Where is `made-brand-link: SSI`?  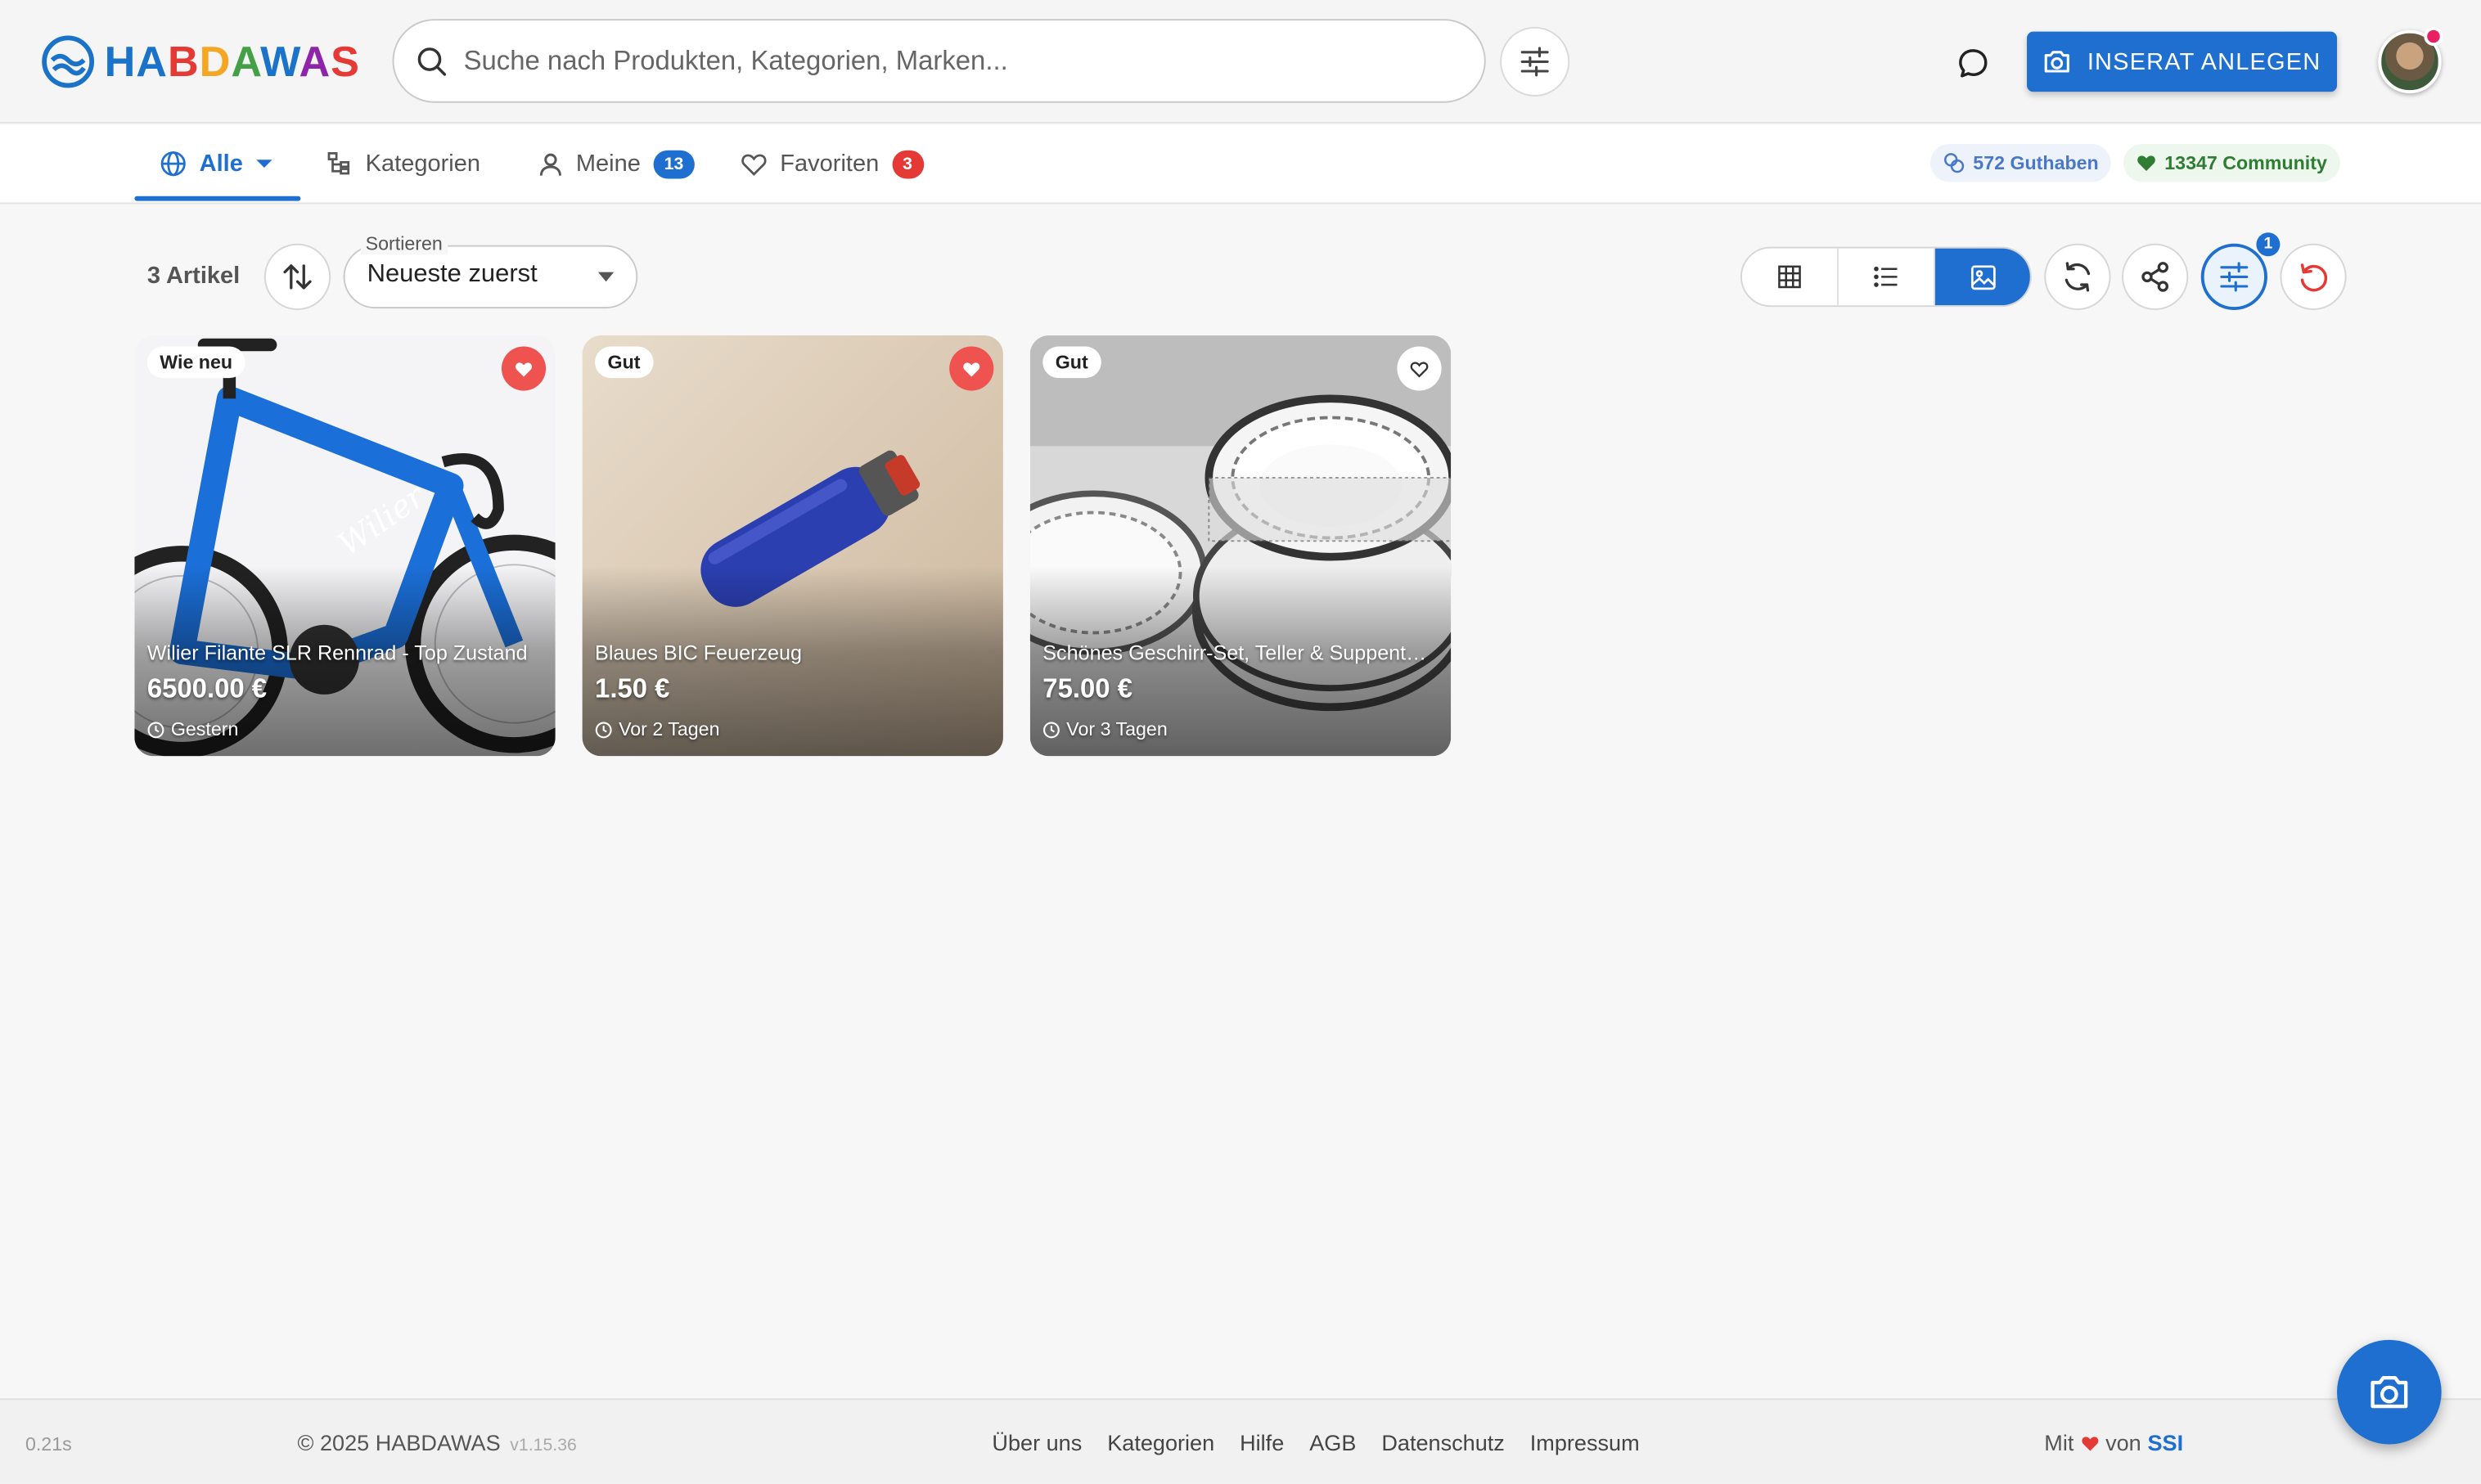
made-brand-link: SSI is located at coordinates (2165, 1442).